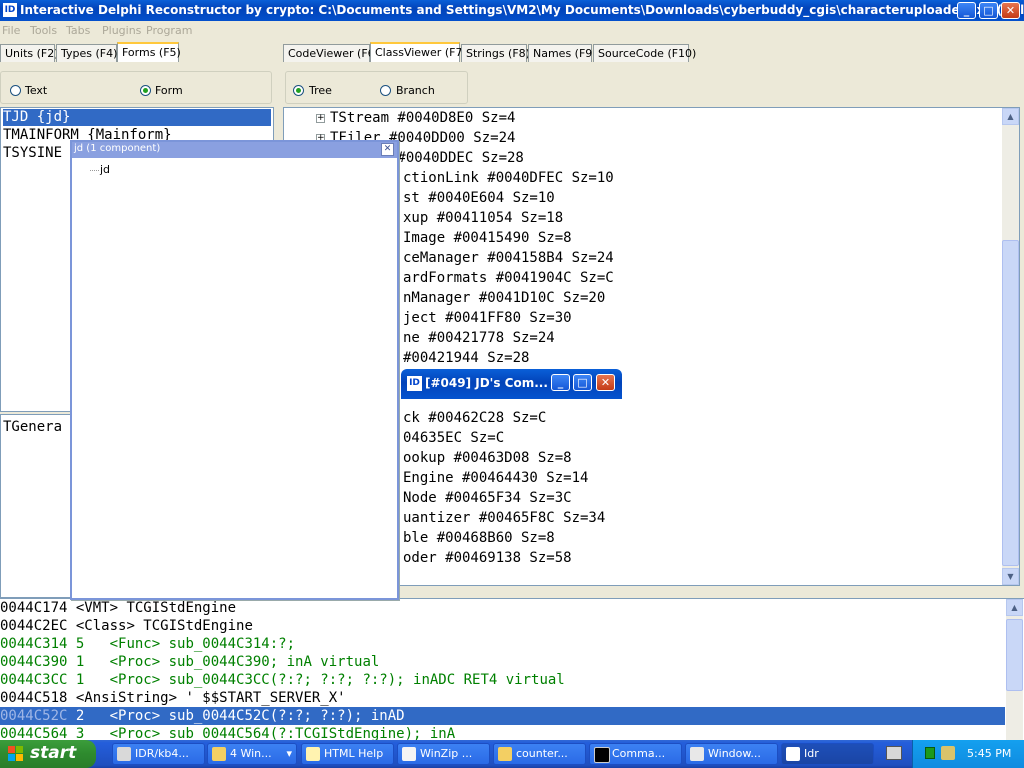  I want to click on menu-bar: File Tools Tabs Plugins Program, so click(512, 31).